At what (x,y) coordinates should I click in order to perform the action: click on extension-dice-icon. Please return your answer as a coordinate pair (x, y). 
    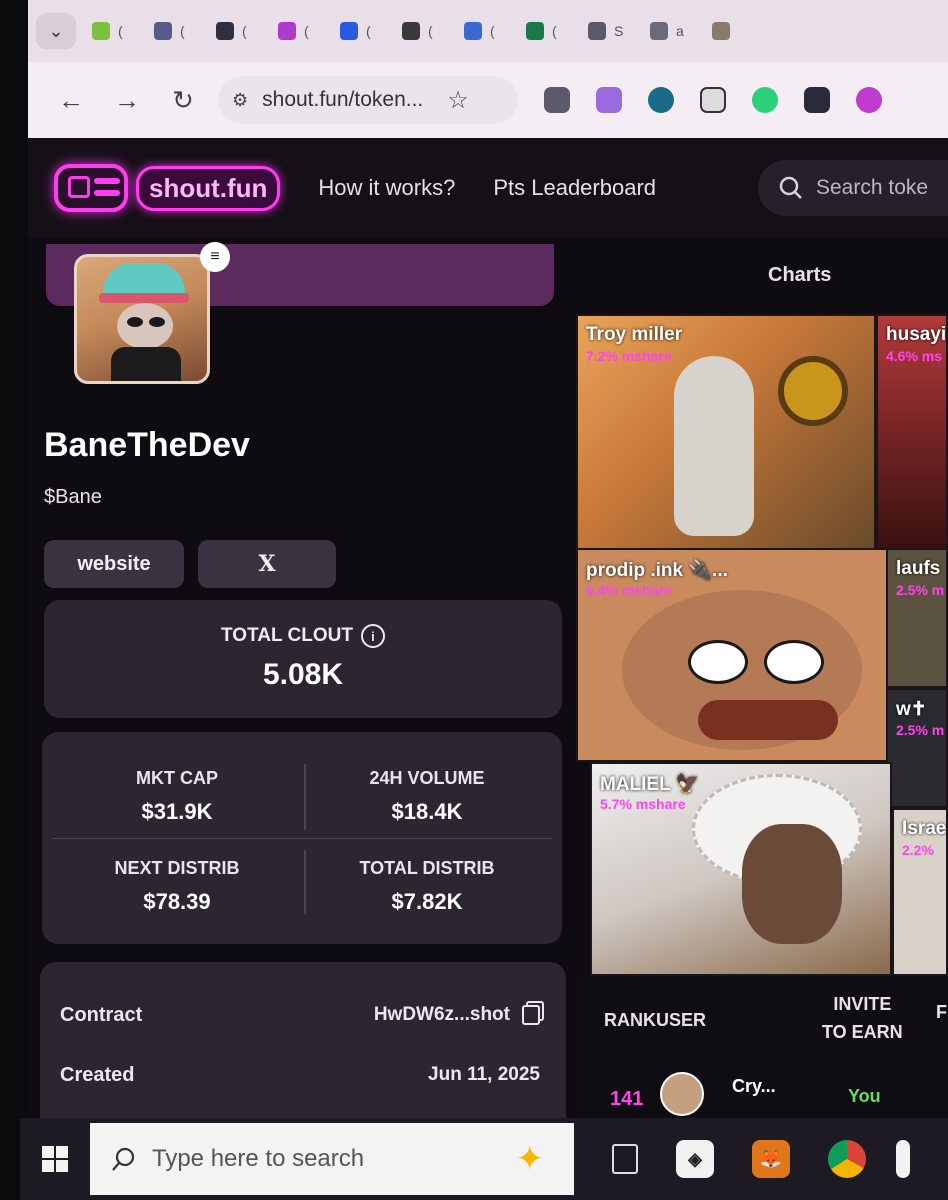
    Looking at the image, I should click on (817, 100).